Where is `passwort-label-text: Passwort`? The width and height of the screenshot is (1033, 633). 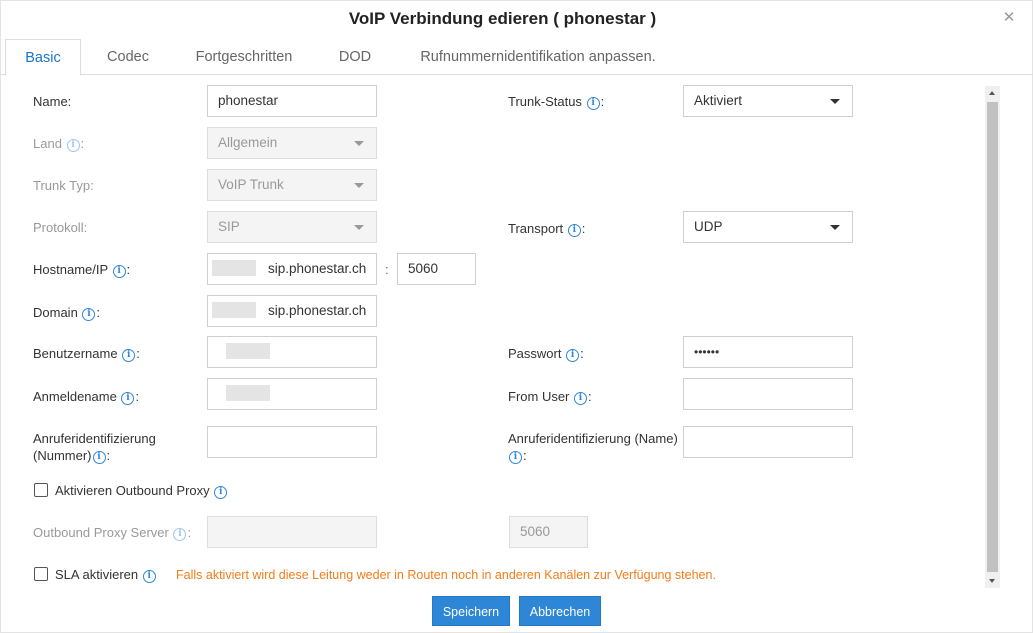 passwort-label-text: Passwort is located at coordinates (535, 353).